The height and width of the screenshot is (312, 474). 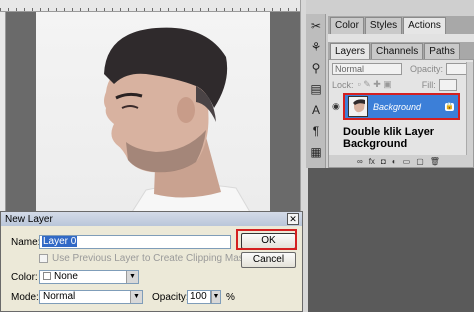 I want to click on clipping-mask-checkbox, so click(x=43, y=258).